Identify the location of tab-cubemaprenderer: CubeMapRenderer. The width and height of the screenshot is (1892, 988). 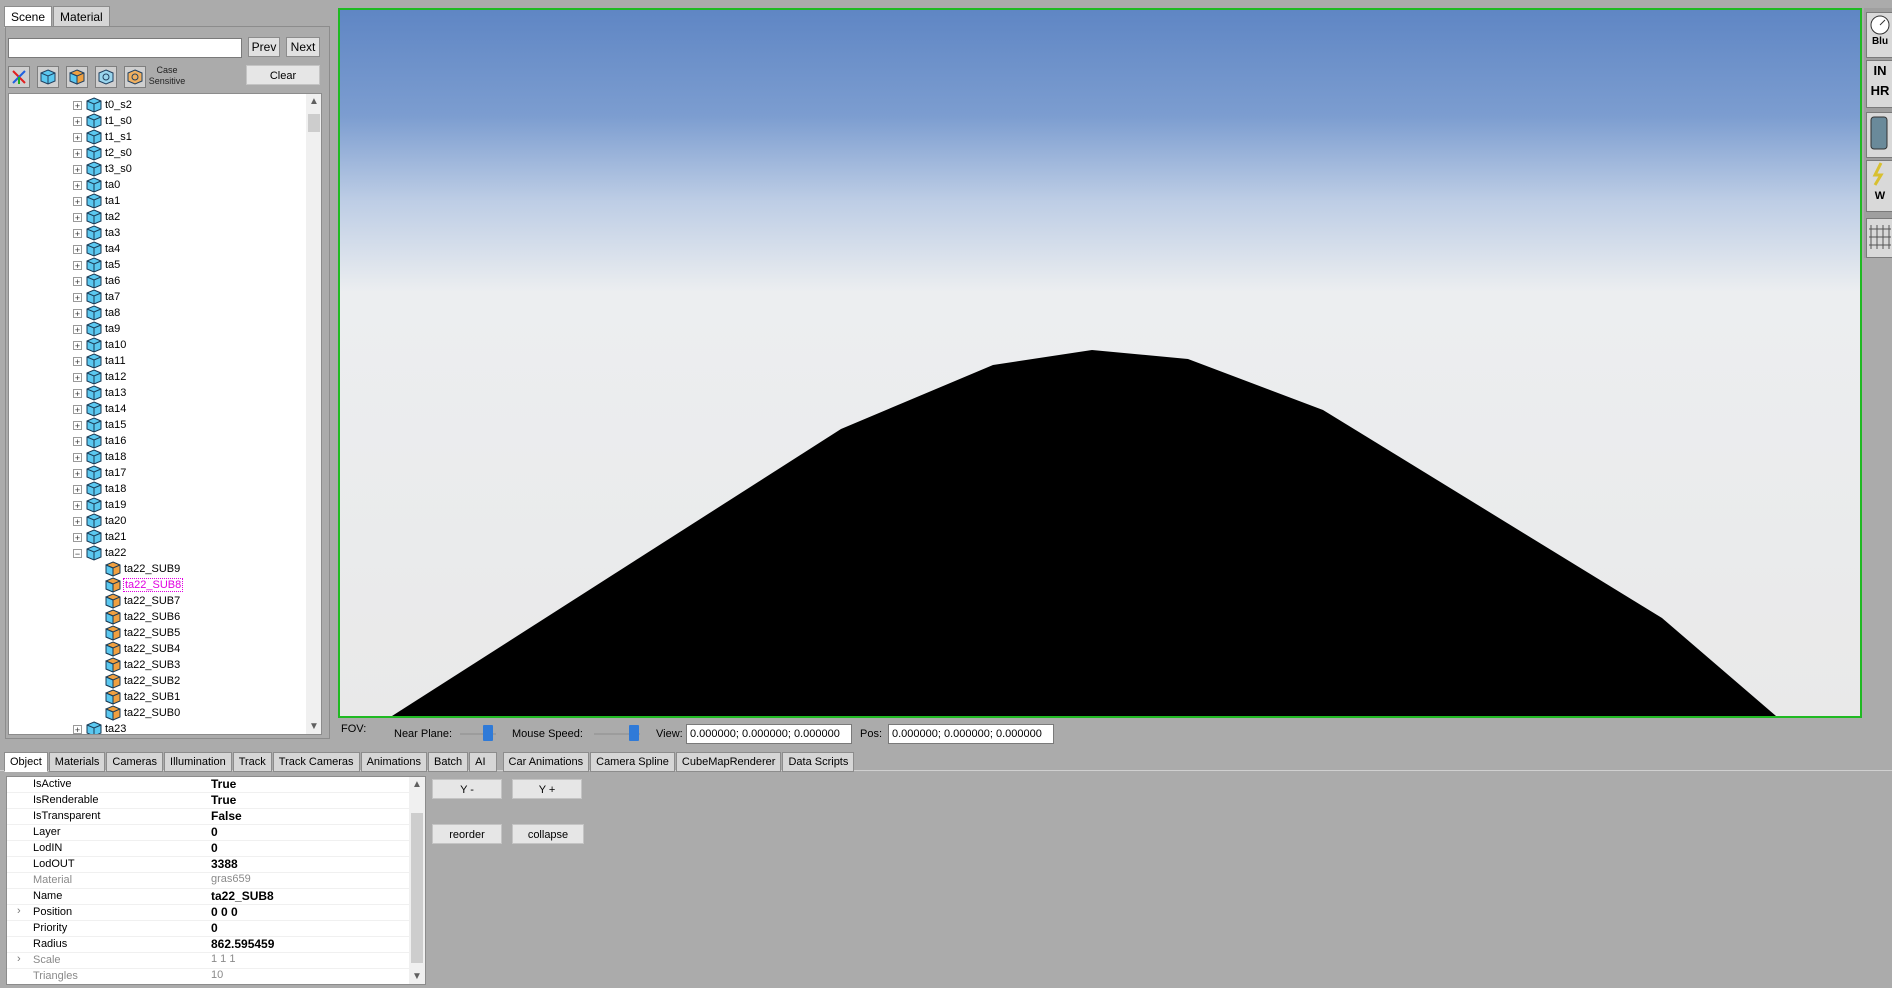
(728, 762).